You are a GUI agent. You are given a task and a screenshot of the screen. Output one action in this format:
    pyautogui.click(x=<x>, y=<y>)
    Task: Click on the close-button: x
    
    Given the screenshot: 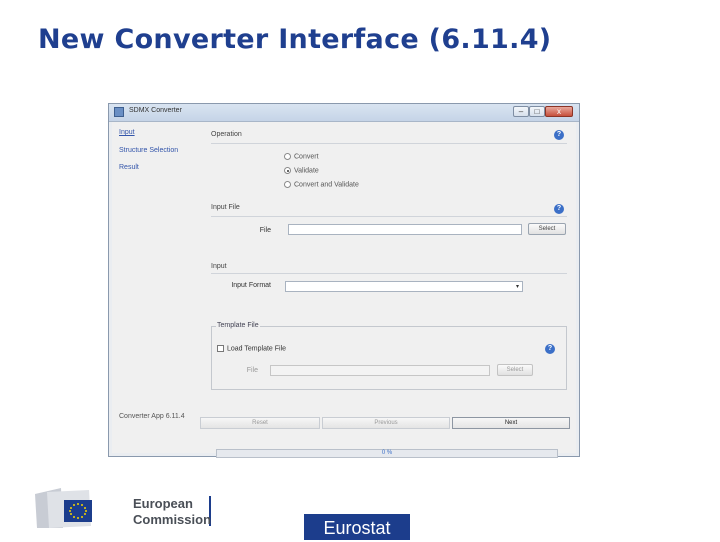 What is the action you would take?
    pyautogui.click(x=559, y=111)
    